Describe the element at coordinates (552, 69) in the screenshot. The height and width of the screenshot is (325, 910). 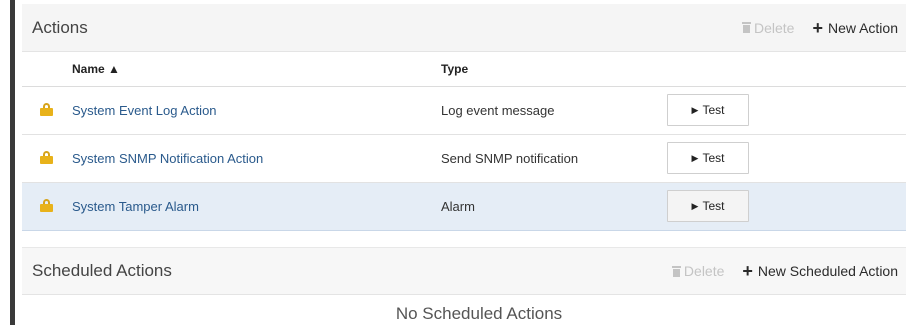
I see `type-column-header: Type` at that location.